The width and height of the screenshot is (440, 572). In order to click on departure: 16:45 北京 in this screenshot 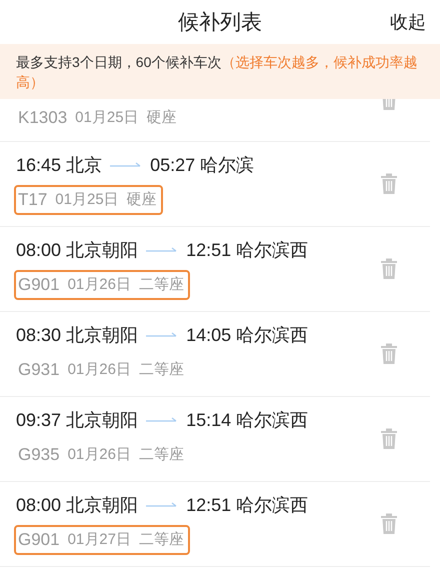, I will do `click(59, 165)`.